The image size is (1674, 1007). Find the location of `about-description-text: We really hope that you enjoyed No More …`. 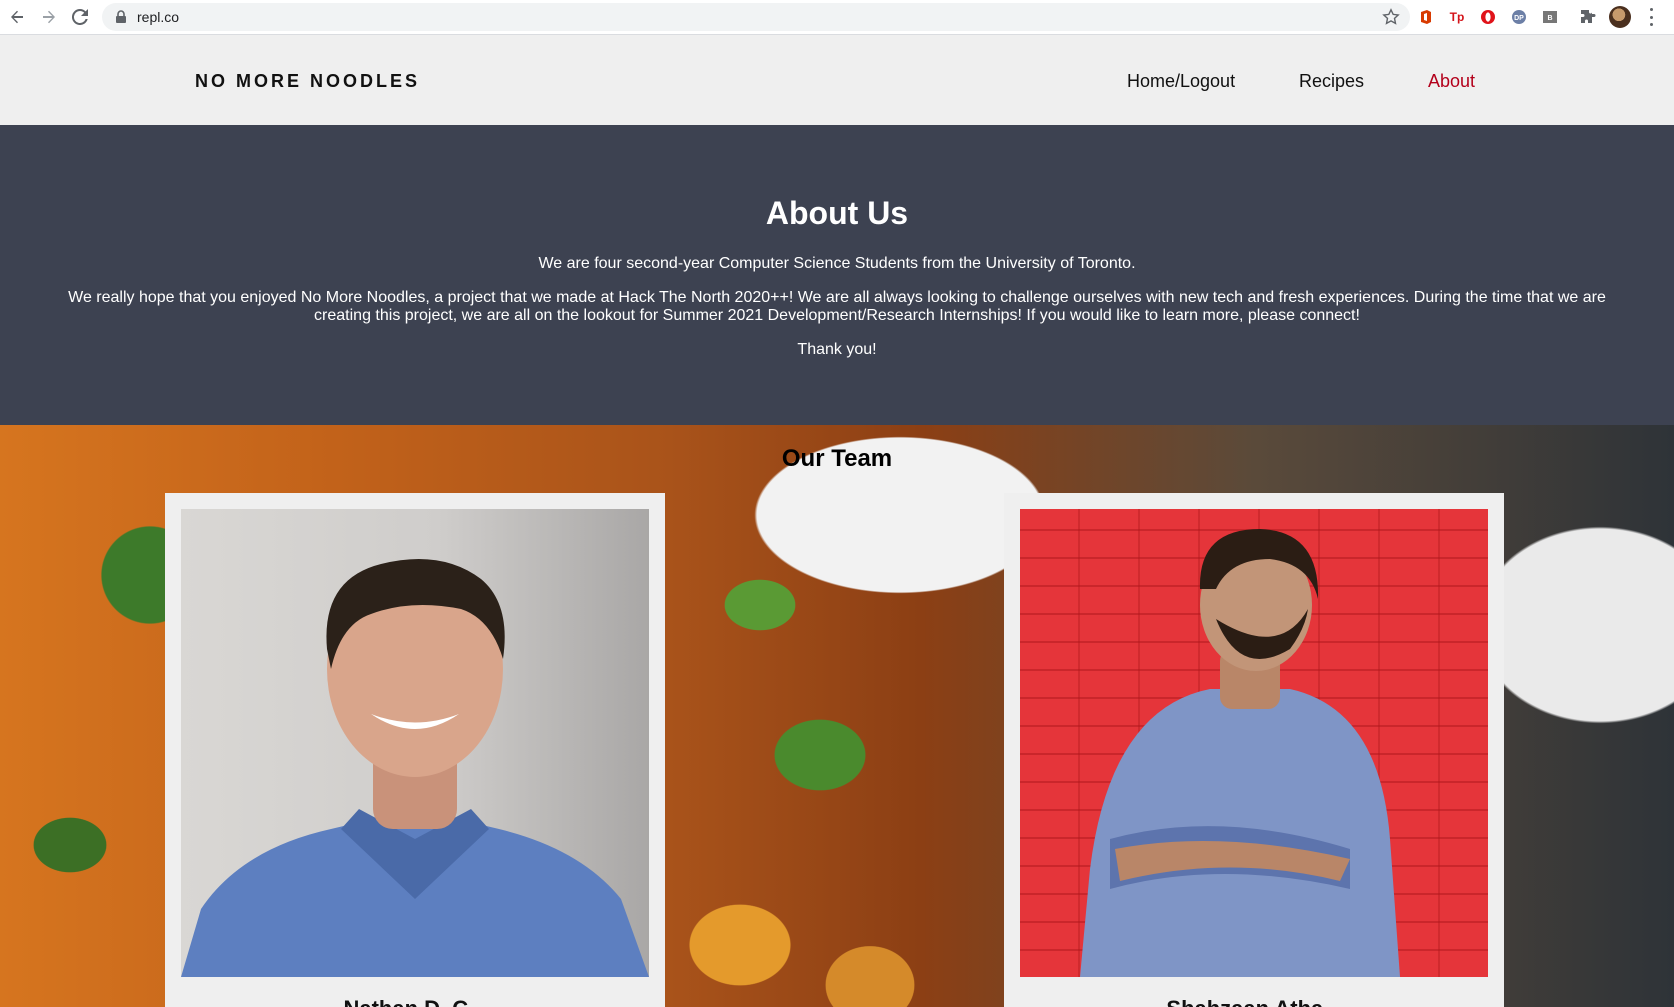

about-description-text: We really hope that you enjoyed No More … is located at coordinates (837, 306).